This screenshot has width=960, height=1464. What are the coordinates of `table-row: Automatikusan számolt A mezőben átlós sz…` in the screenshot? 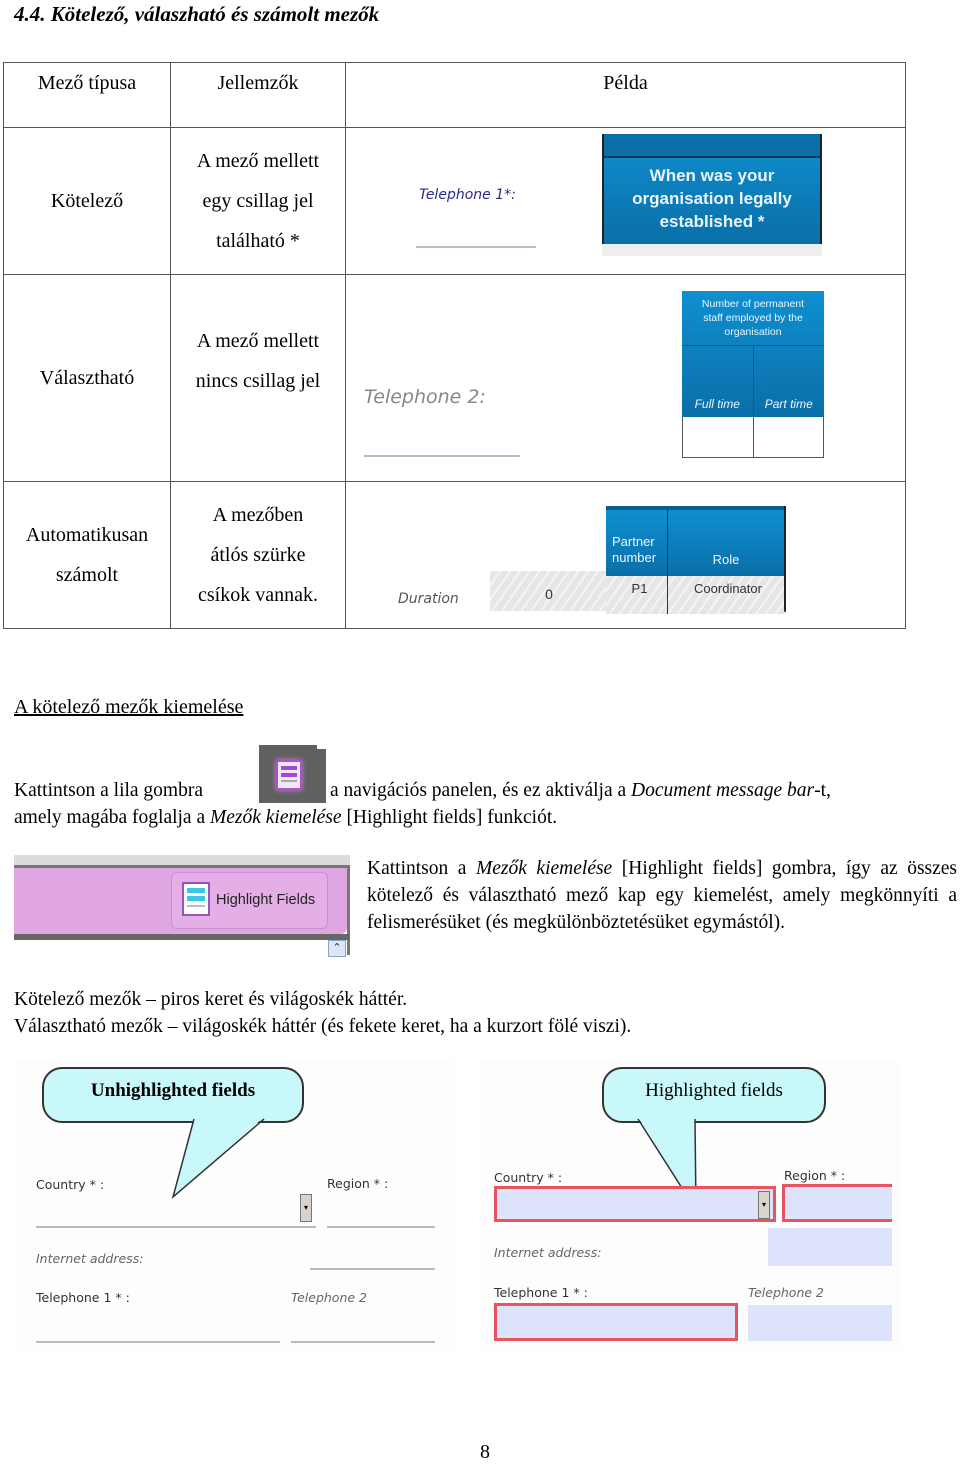 It's located at (454, 555).